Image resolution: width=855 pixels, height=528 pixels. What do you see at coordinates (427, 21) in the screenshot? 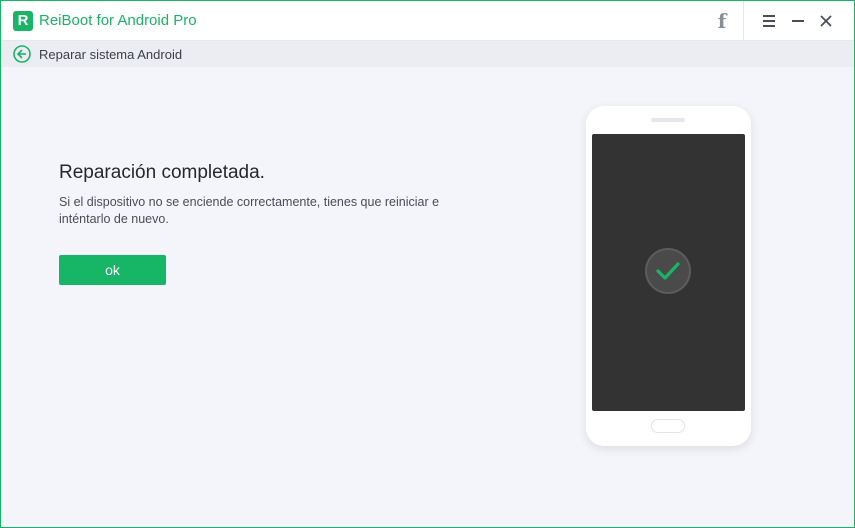
I see `title-bar: R ReiBoot for Android Pro f` at bounding box center [427, 21].